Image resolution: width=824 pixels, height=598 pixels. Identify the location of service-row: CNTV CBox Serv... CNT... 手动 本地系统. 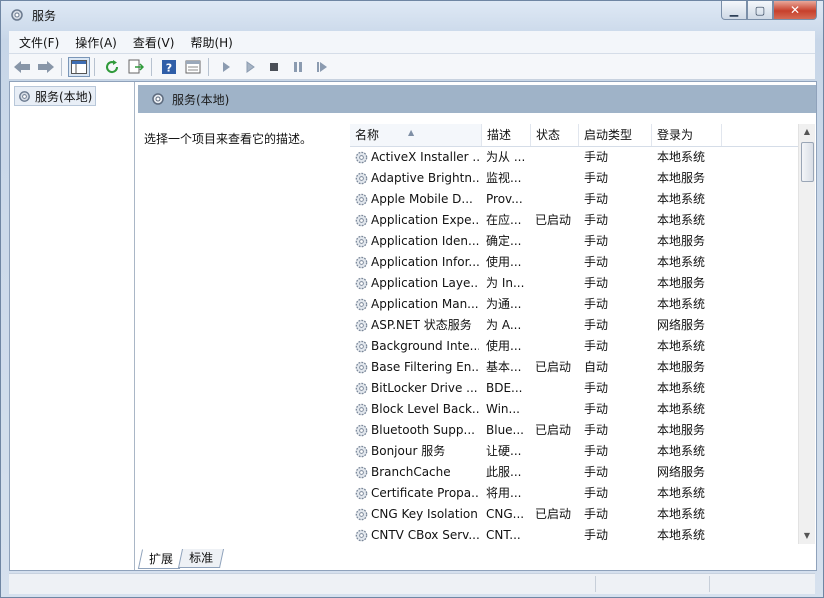
(574, 534).